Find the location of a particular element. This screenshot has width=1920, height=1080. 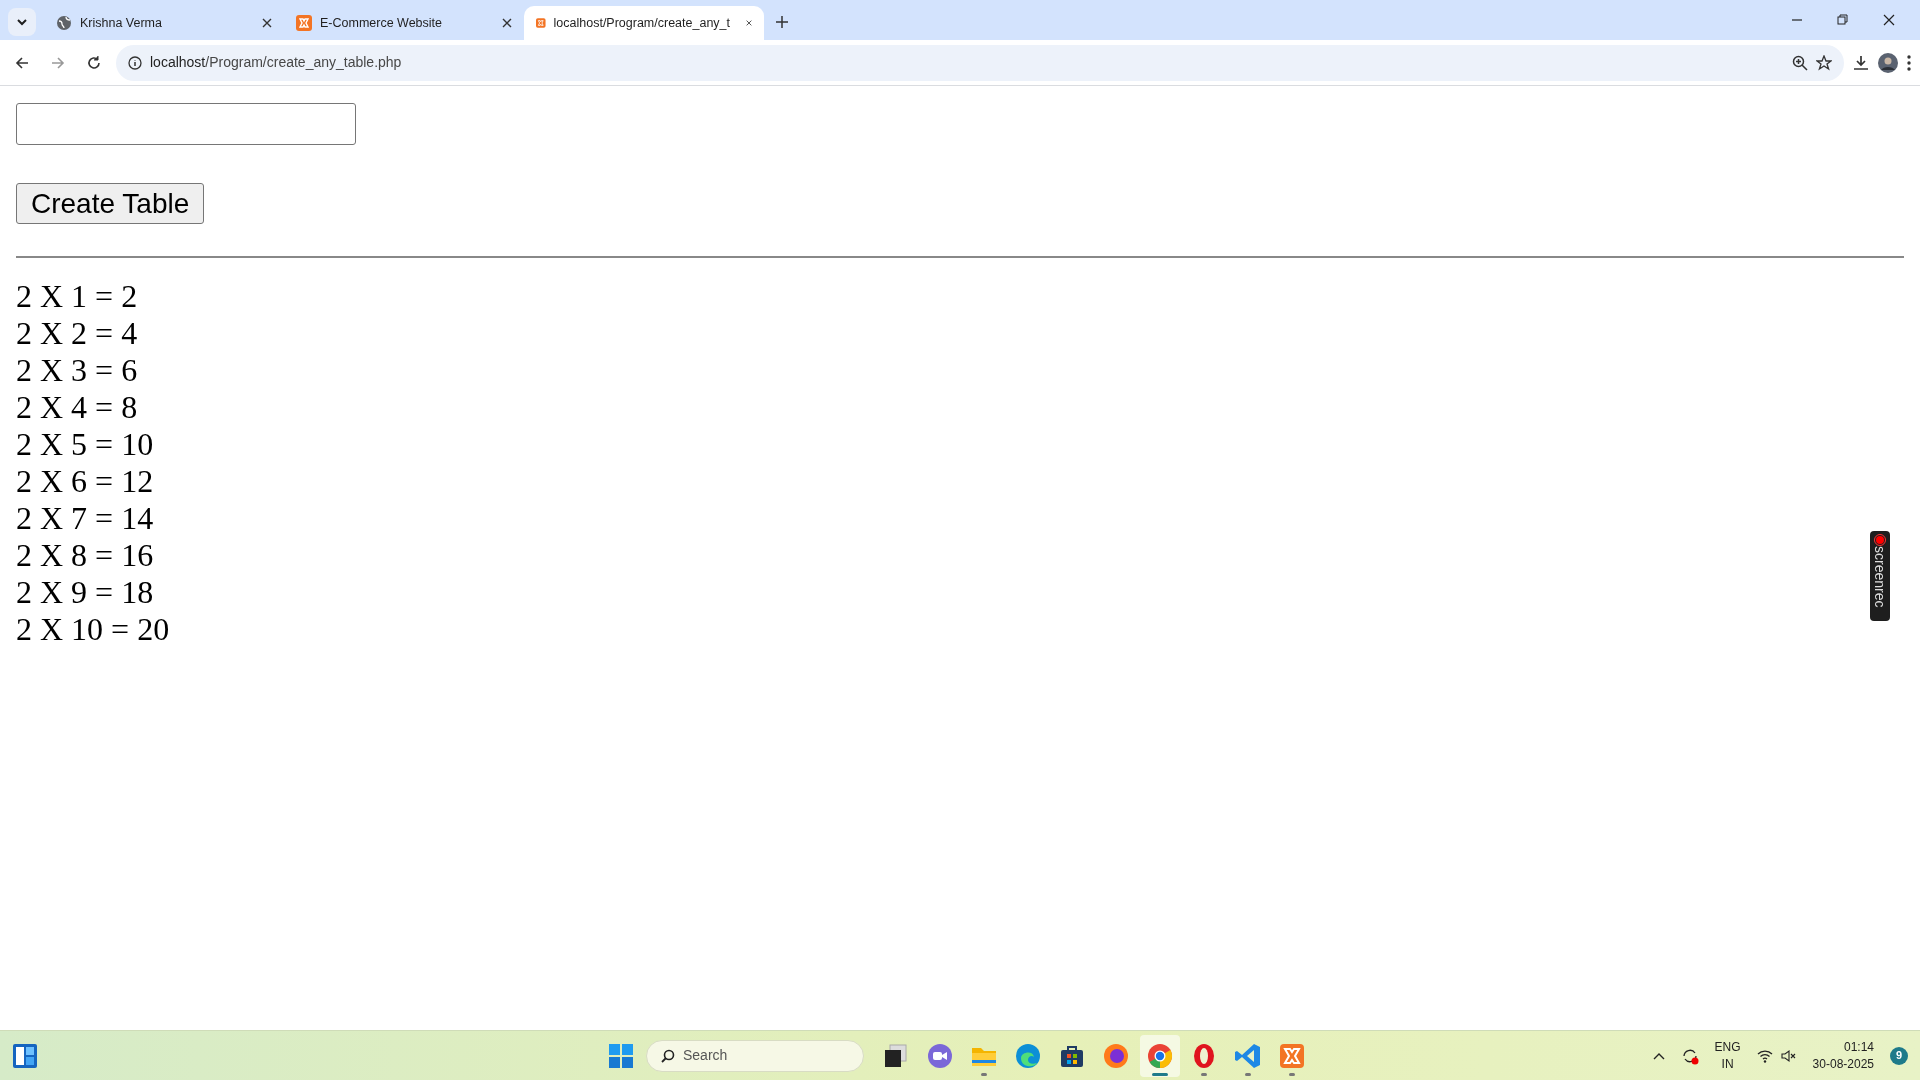

window-stack-icon is located at coordinates (896, 1055).